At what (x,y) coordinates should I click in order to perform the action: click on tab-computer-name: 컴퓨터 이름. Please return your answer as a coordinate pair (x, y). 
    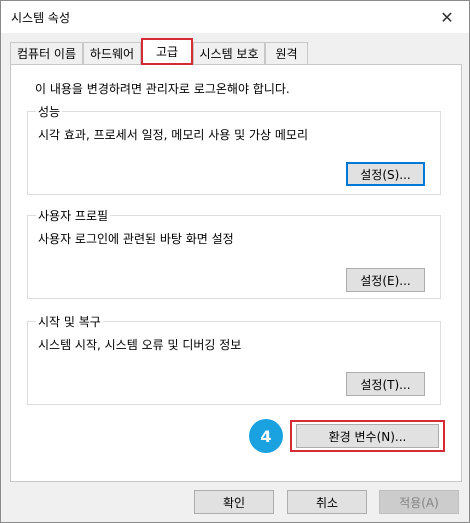
    Looking at the image, I should click on (46, 53).